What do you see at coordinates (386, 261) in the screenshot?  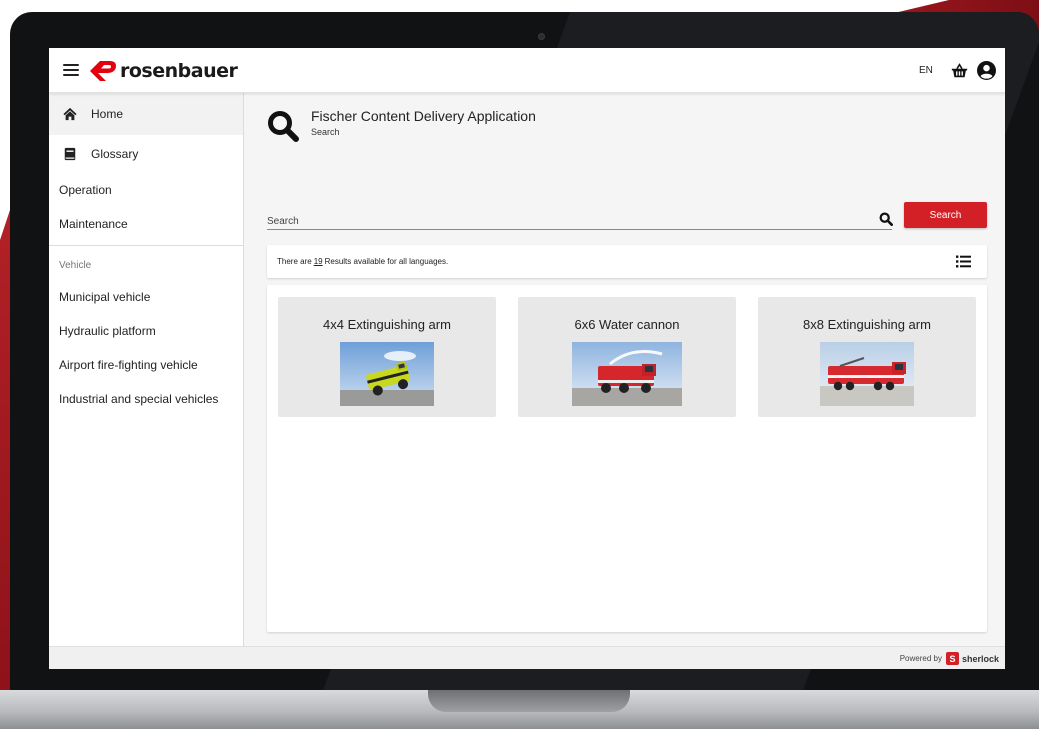 I see `results-suffix: Results available for all languages.` at bounding box center [386, 261].